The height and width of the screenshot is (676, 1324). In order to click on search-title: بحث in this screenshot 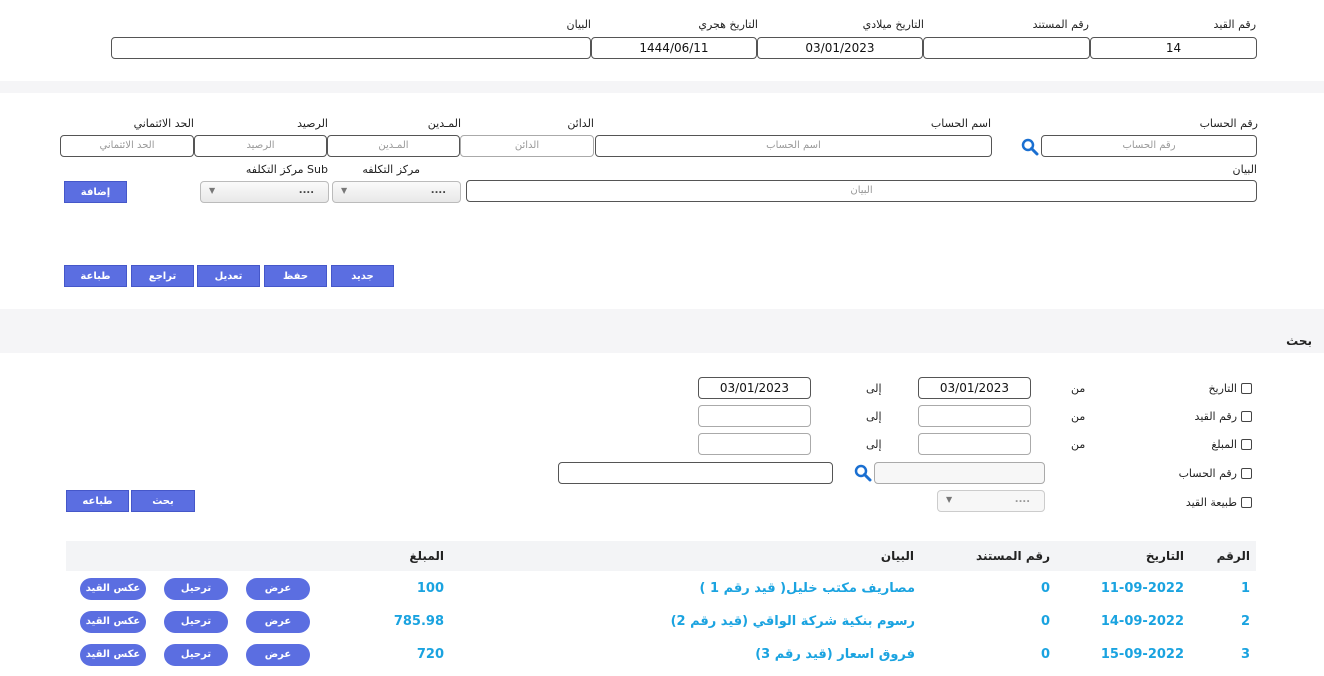, I will do `click(1299, 341)`.